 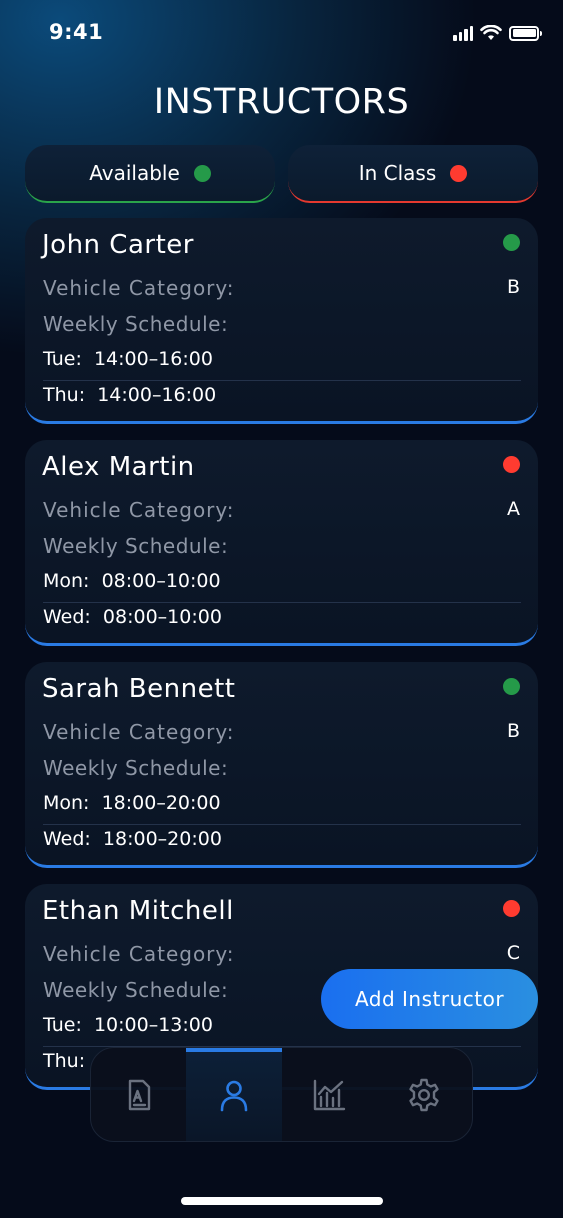 What do you see at coordinates (139, 689) in the screenshot?
I see `instructor-name: Sarah Bennett` at bounding box center [139, 689].